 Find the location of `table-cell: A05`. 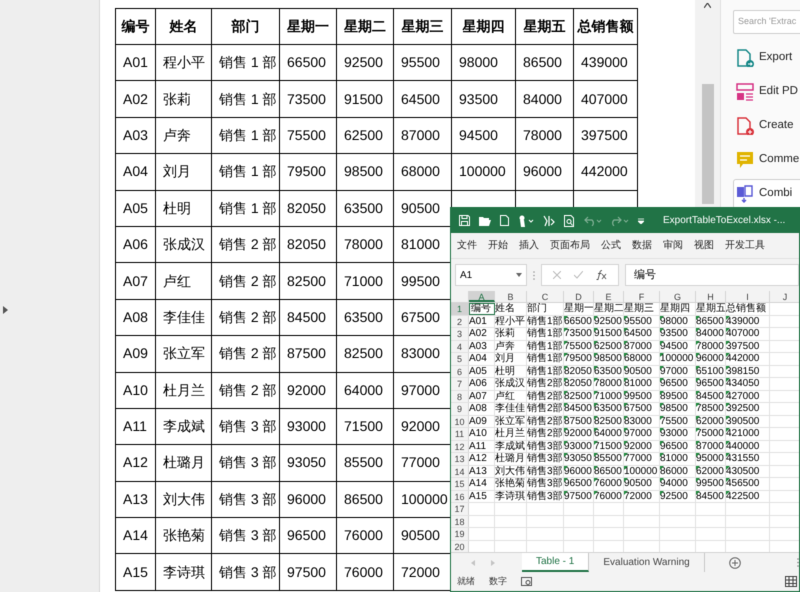

table-cell: A05 is located at coordinates (482, 371).